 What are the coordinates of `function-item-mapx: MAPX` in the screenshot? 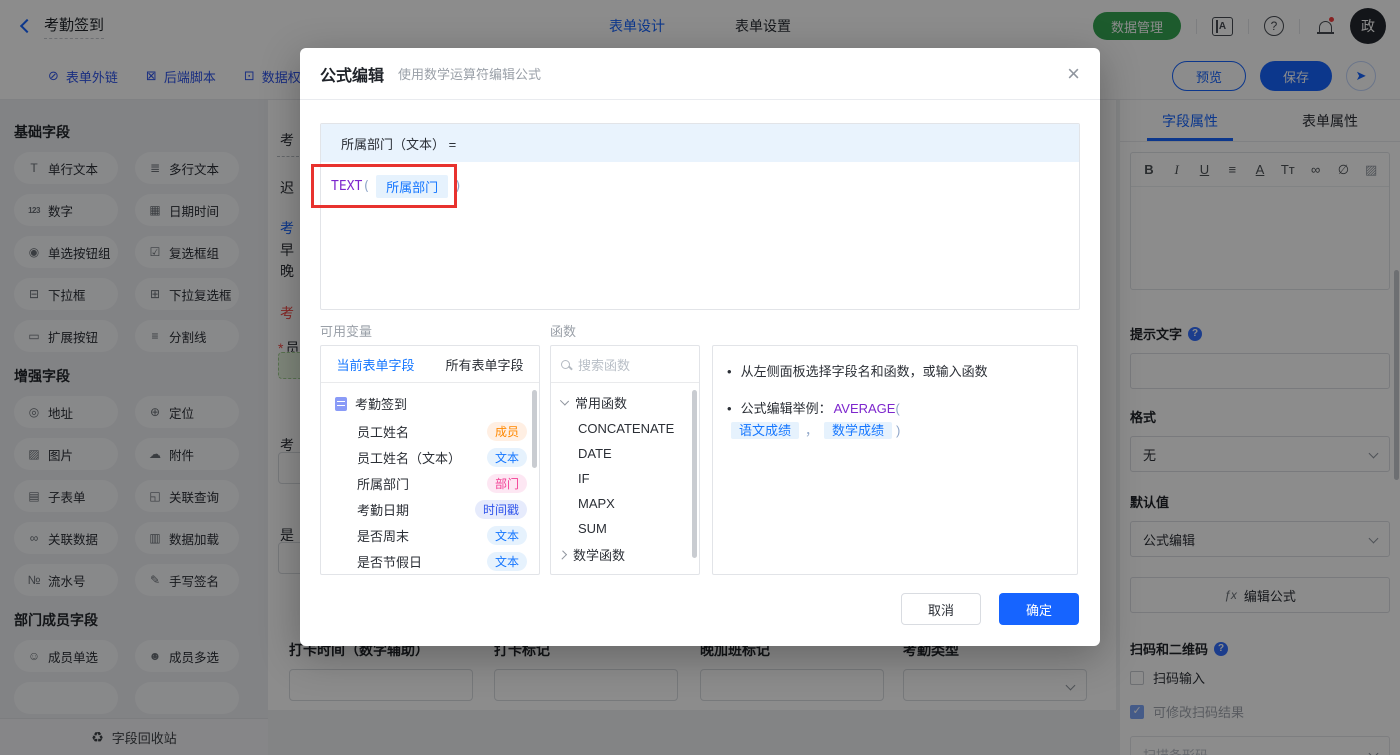 It's located at (625, 503).